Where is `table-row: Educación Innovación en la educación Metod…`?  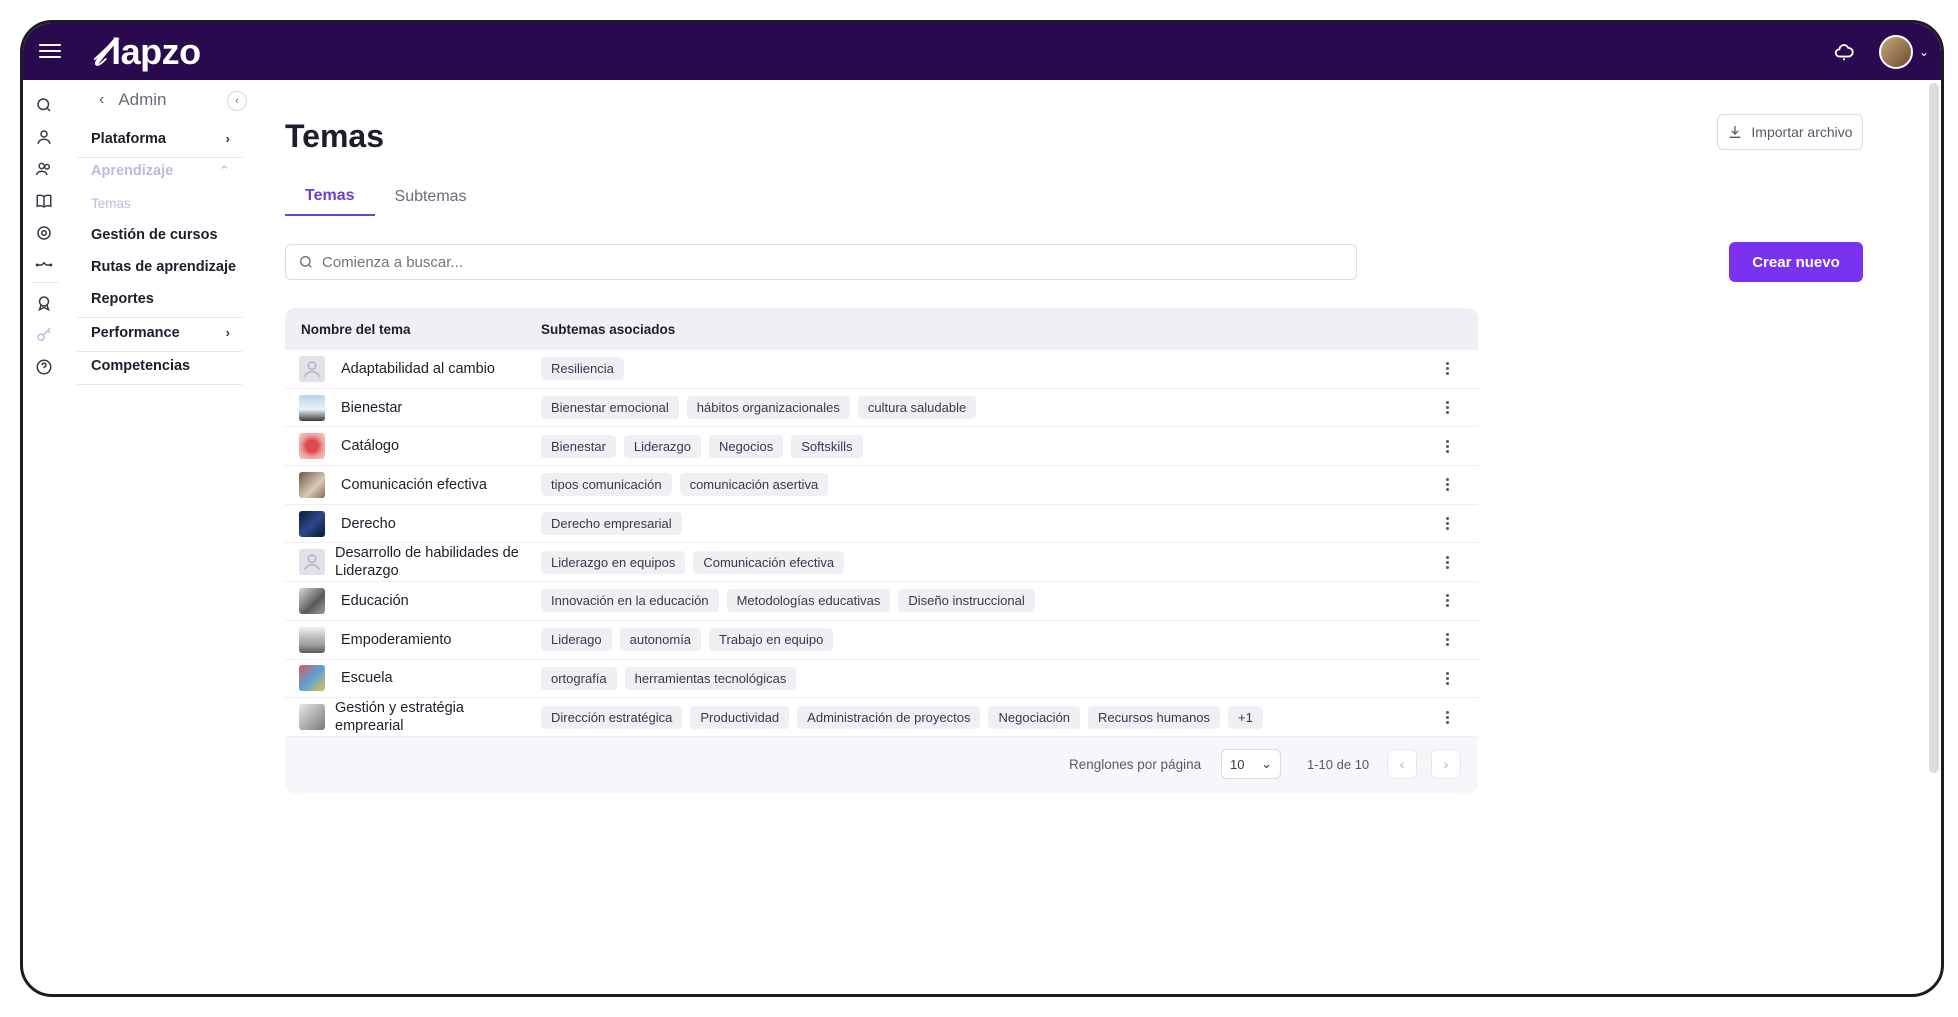 table-row: Educación Innovación en la educación Metod… is located at coordinates (881, 601).